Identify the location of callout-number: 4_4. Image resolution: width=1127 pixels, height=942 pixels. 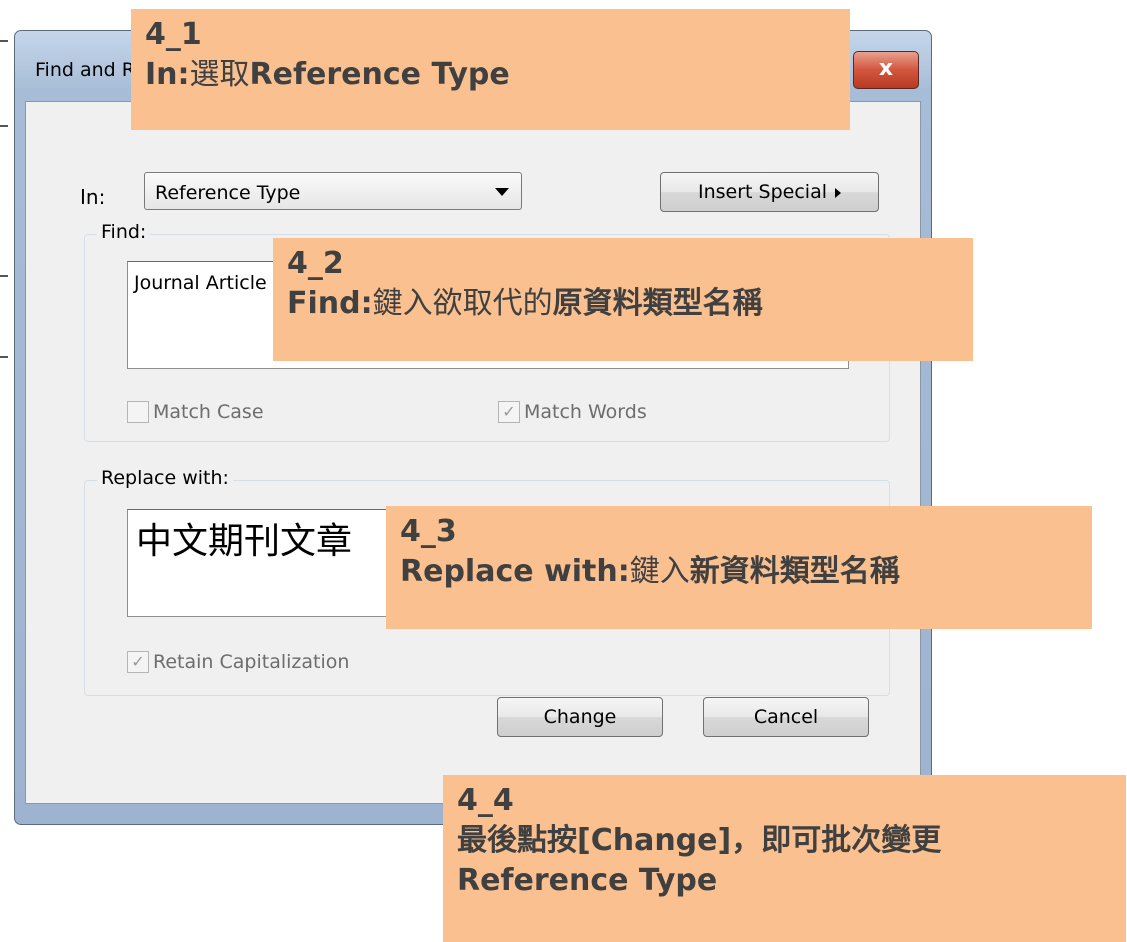
(485, 800).